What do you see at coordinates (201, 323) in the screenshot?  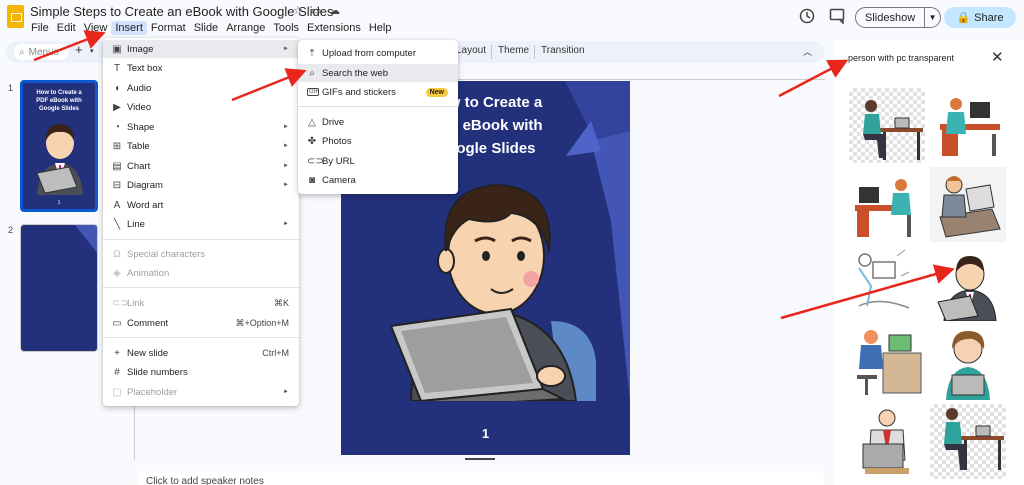 I see `insert-comment-item: ▭ Comment ⌘+Option+M` at bounding box center [201, 323].